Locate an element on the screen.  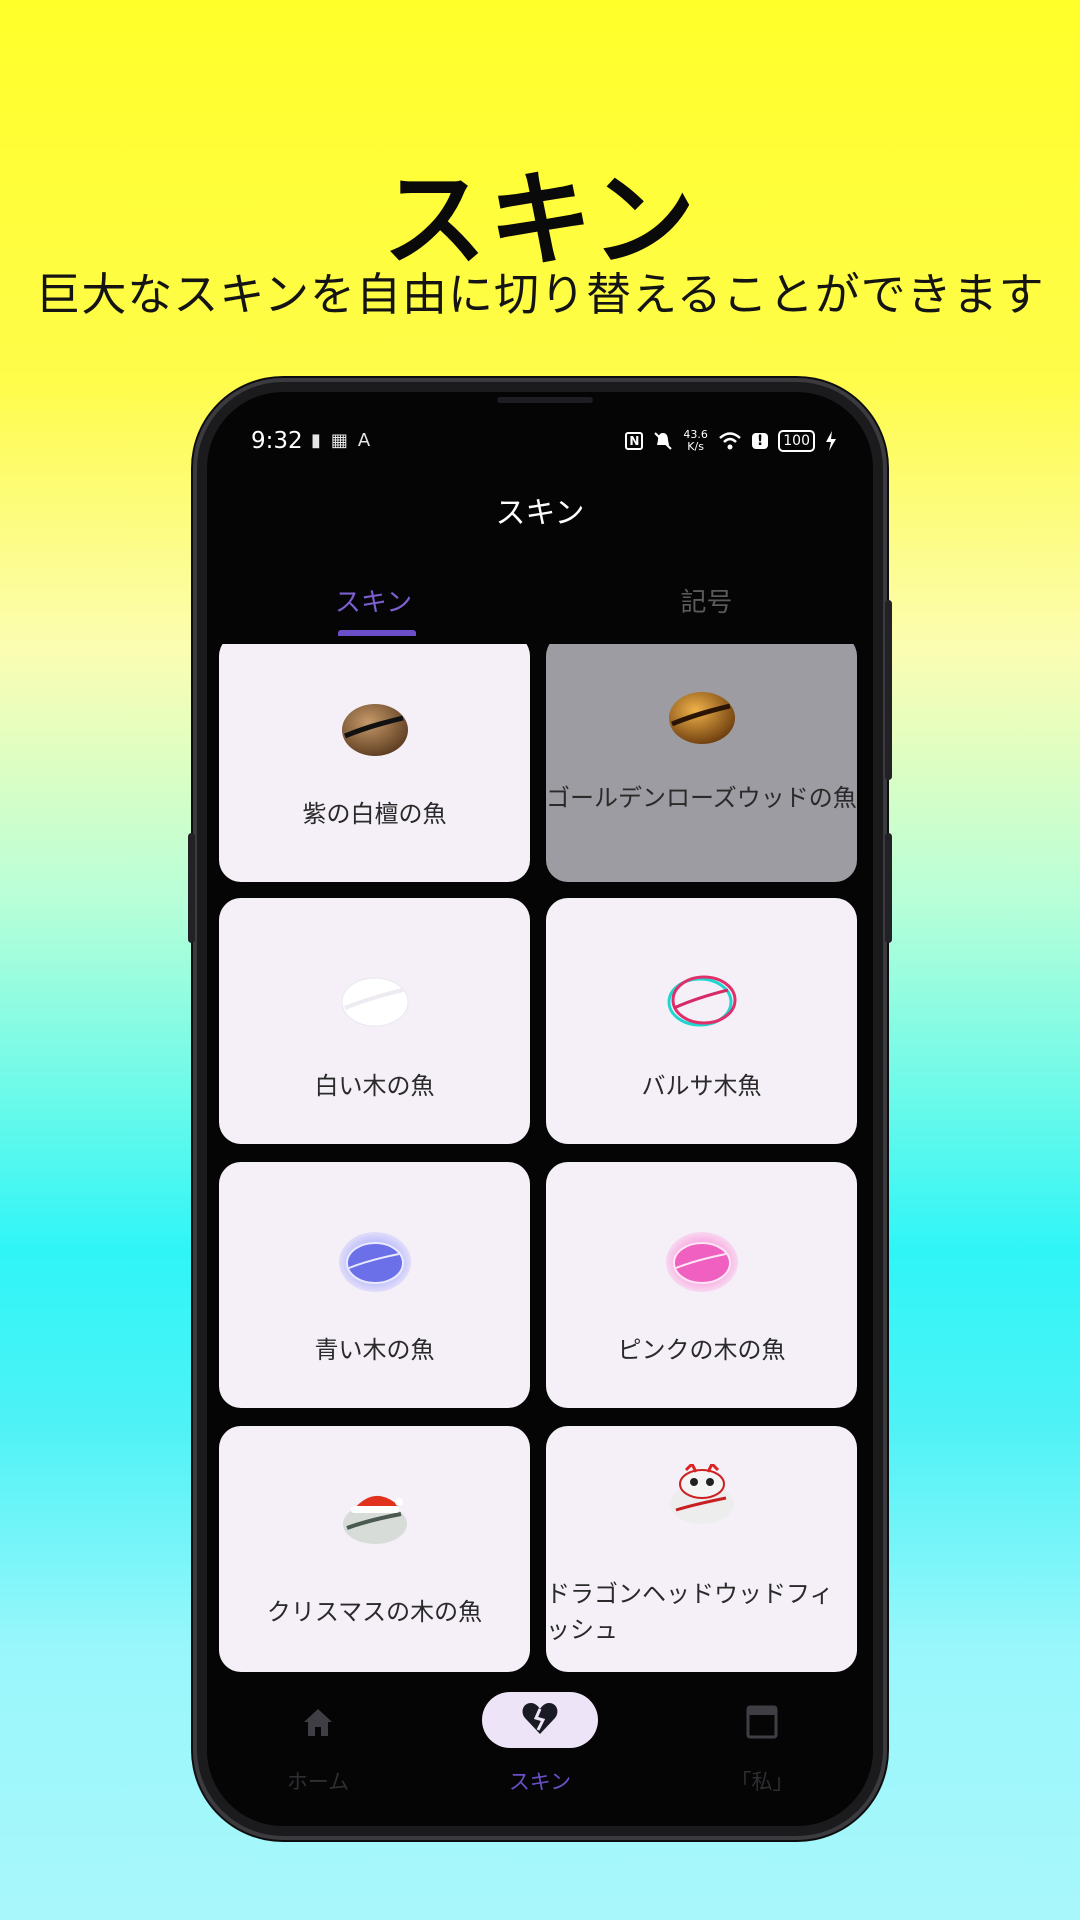
skin-card-pink-wood: ピンクの木の魚 is located at coordinates (701, 1285).